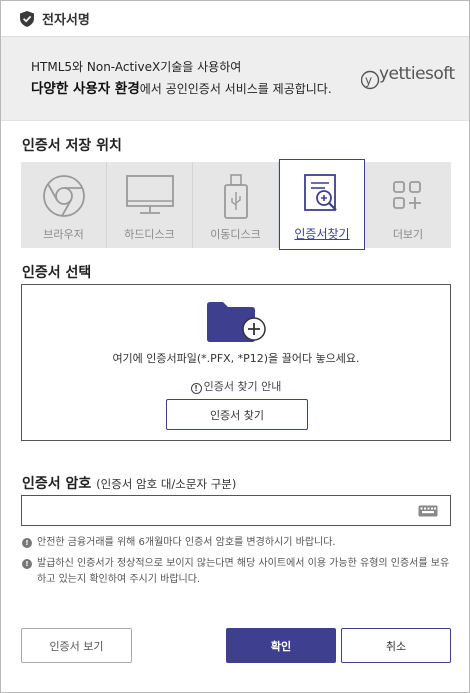 The width and height of the screenshot is (470, 693). Describe the element at coordinates (66, 20) in the screenshot. I see `window-title: 전자서명` at that location.